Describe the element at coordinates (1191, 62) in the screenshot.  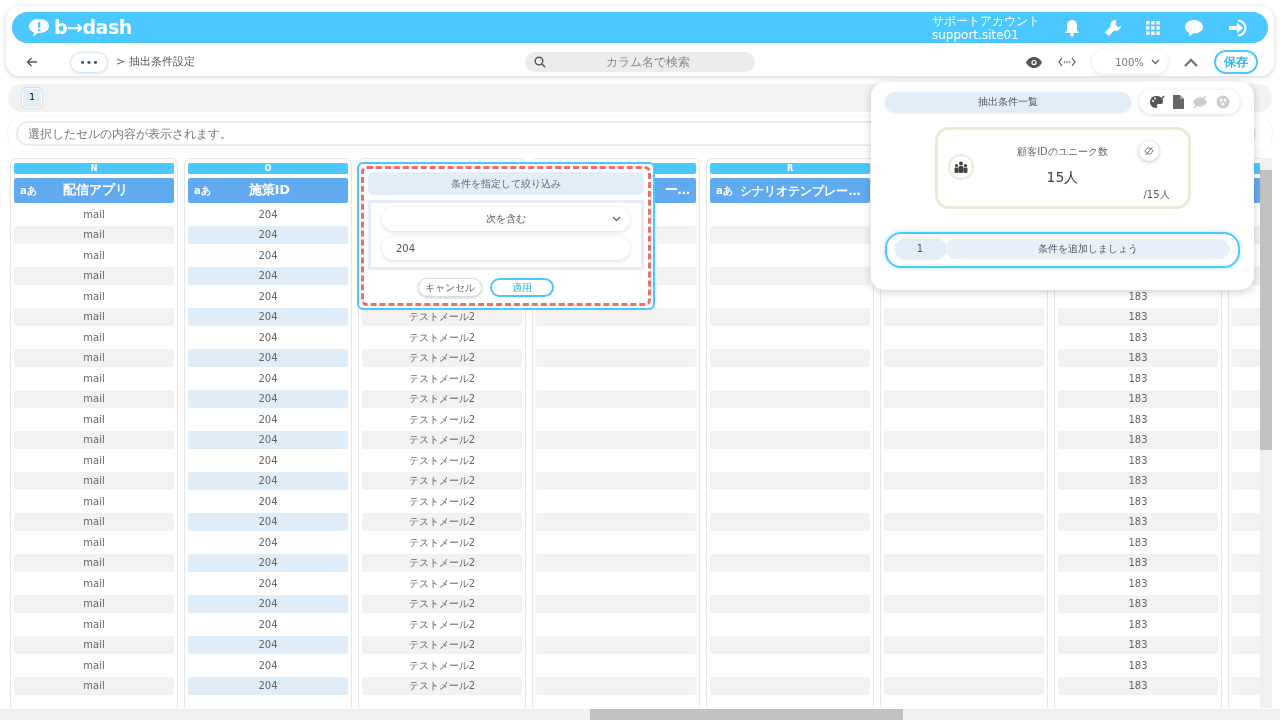
I see `chevron-up-icon` at that location.